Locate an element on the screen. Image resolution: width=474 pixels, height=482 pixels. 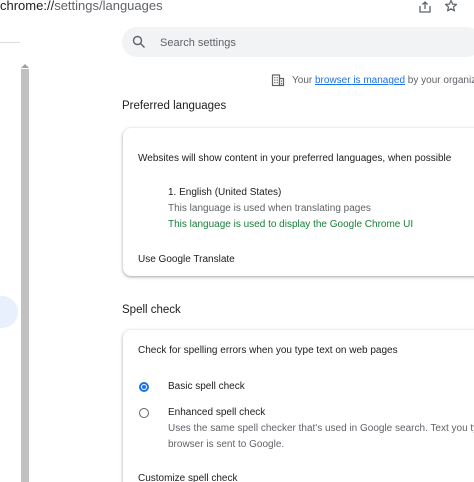
side-nav-panel is located at coordinates (10, 249).